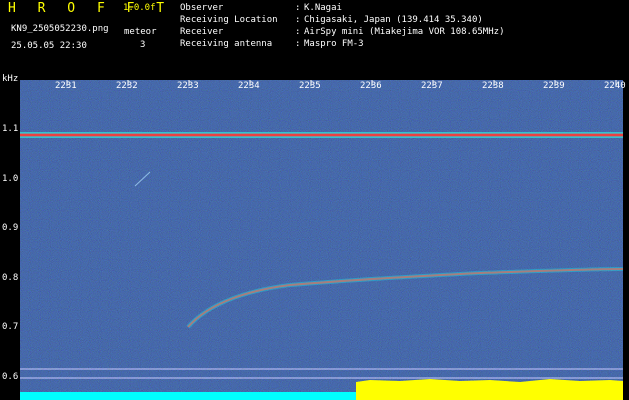  What do you see at coordinates (10, 377) in the screenshot?
I see `y-tick-label: 0.6` at bounding box center [10, 377].